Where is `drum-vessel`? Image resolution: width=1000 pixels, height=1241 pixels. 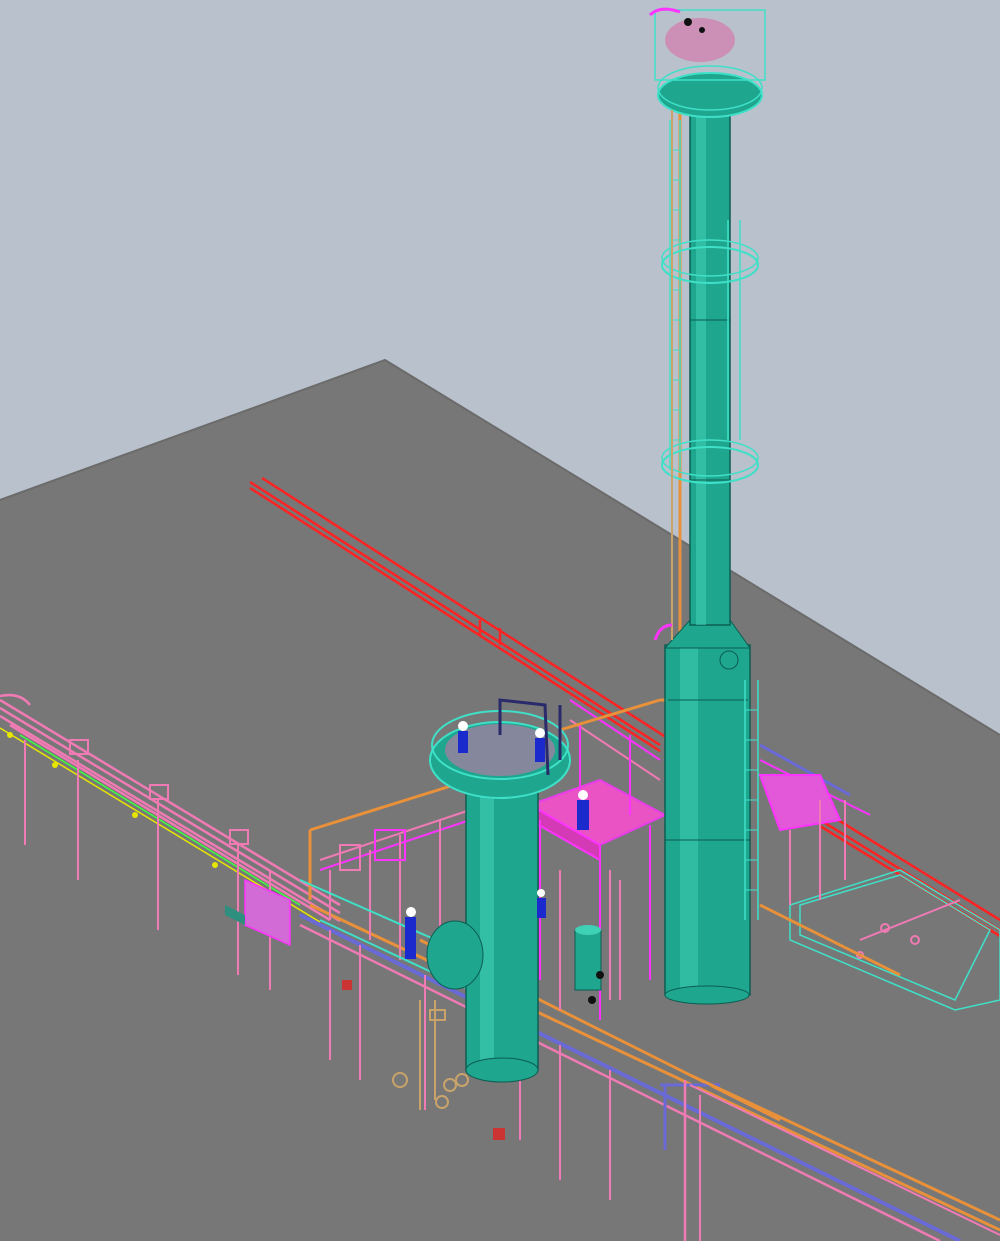 drum-vessel is located at coordinates (588, 958).